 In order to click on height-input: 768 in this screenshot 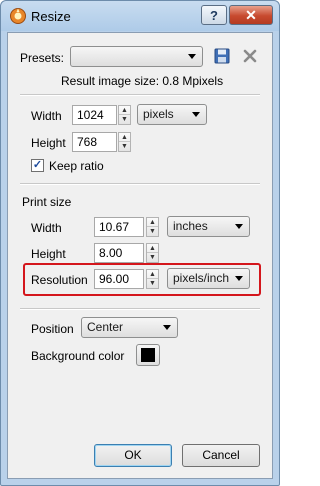, I will do `click(94, 142)`.